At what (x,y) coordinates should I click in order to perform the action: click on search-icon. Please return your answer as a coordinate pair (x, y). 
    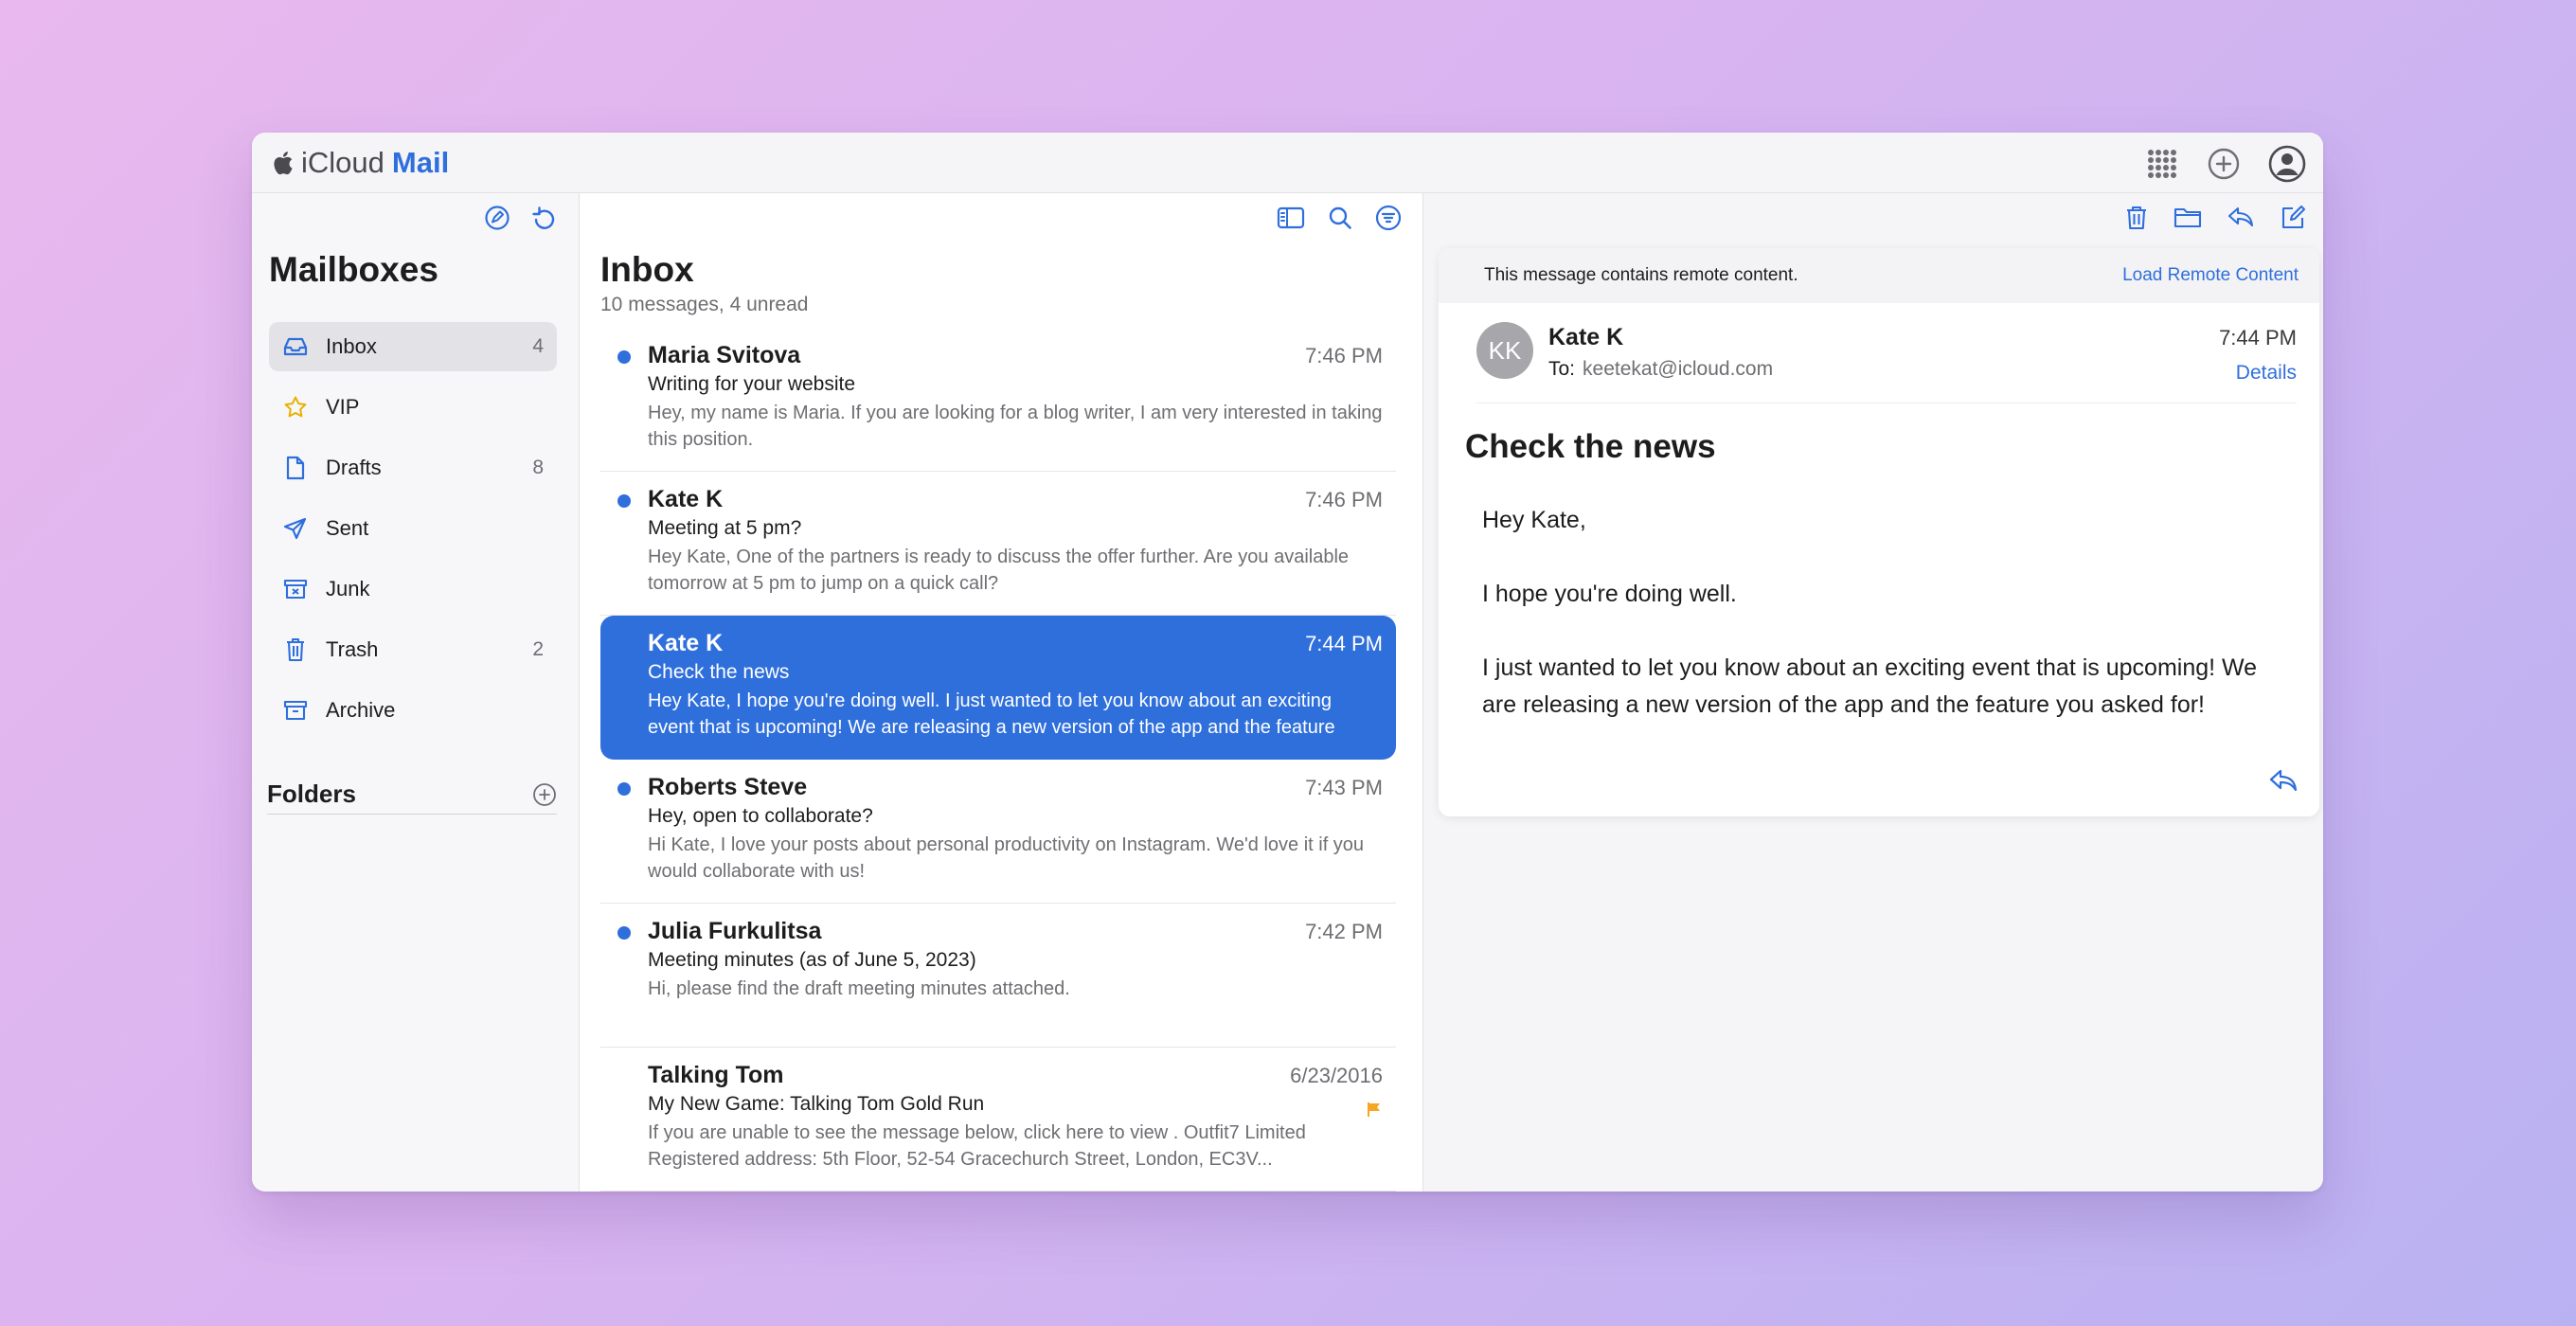
    Looking at the image, I should click on (1340, 218).